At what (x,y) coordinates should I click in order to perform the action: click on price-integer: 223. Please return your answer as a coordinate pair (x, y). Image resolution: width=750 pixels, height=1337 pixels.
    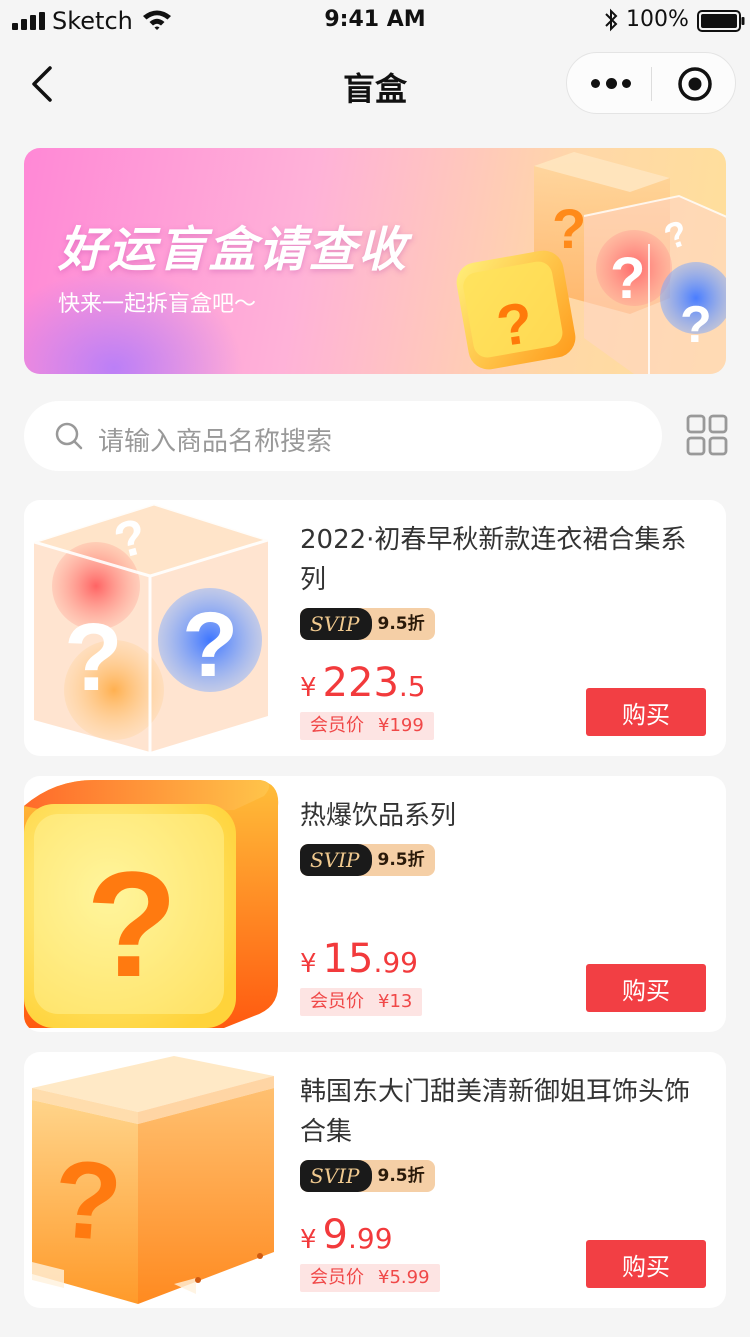
    Looking at the image, I should click on (360, 683).